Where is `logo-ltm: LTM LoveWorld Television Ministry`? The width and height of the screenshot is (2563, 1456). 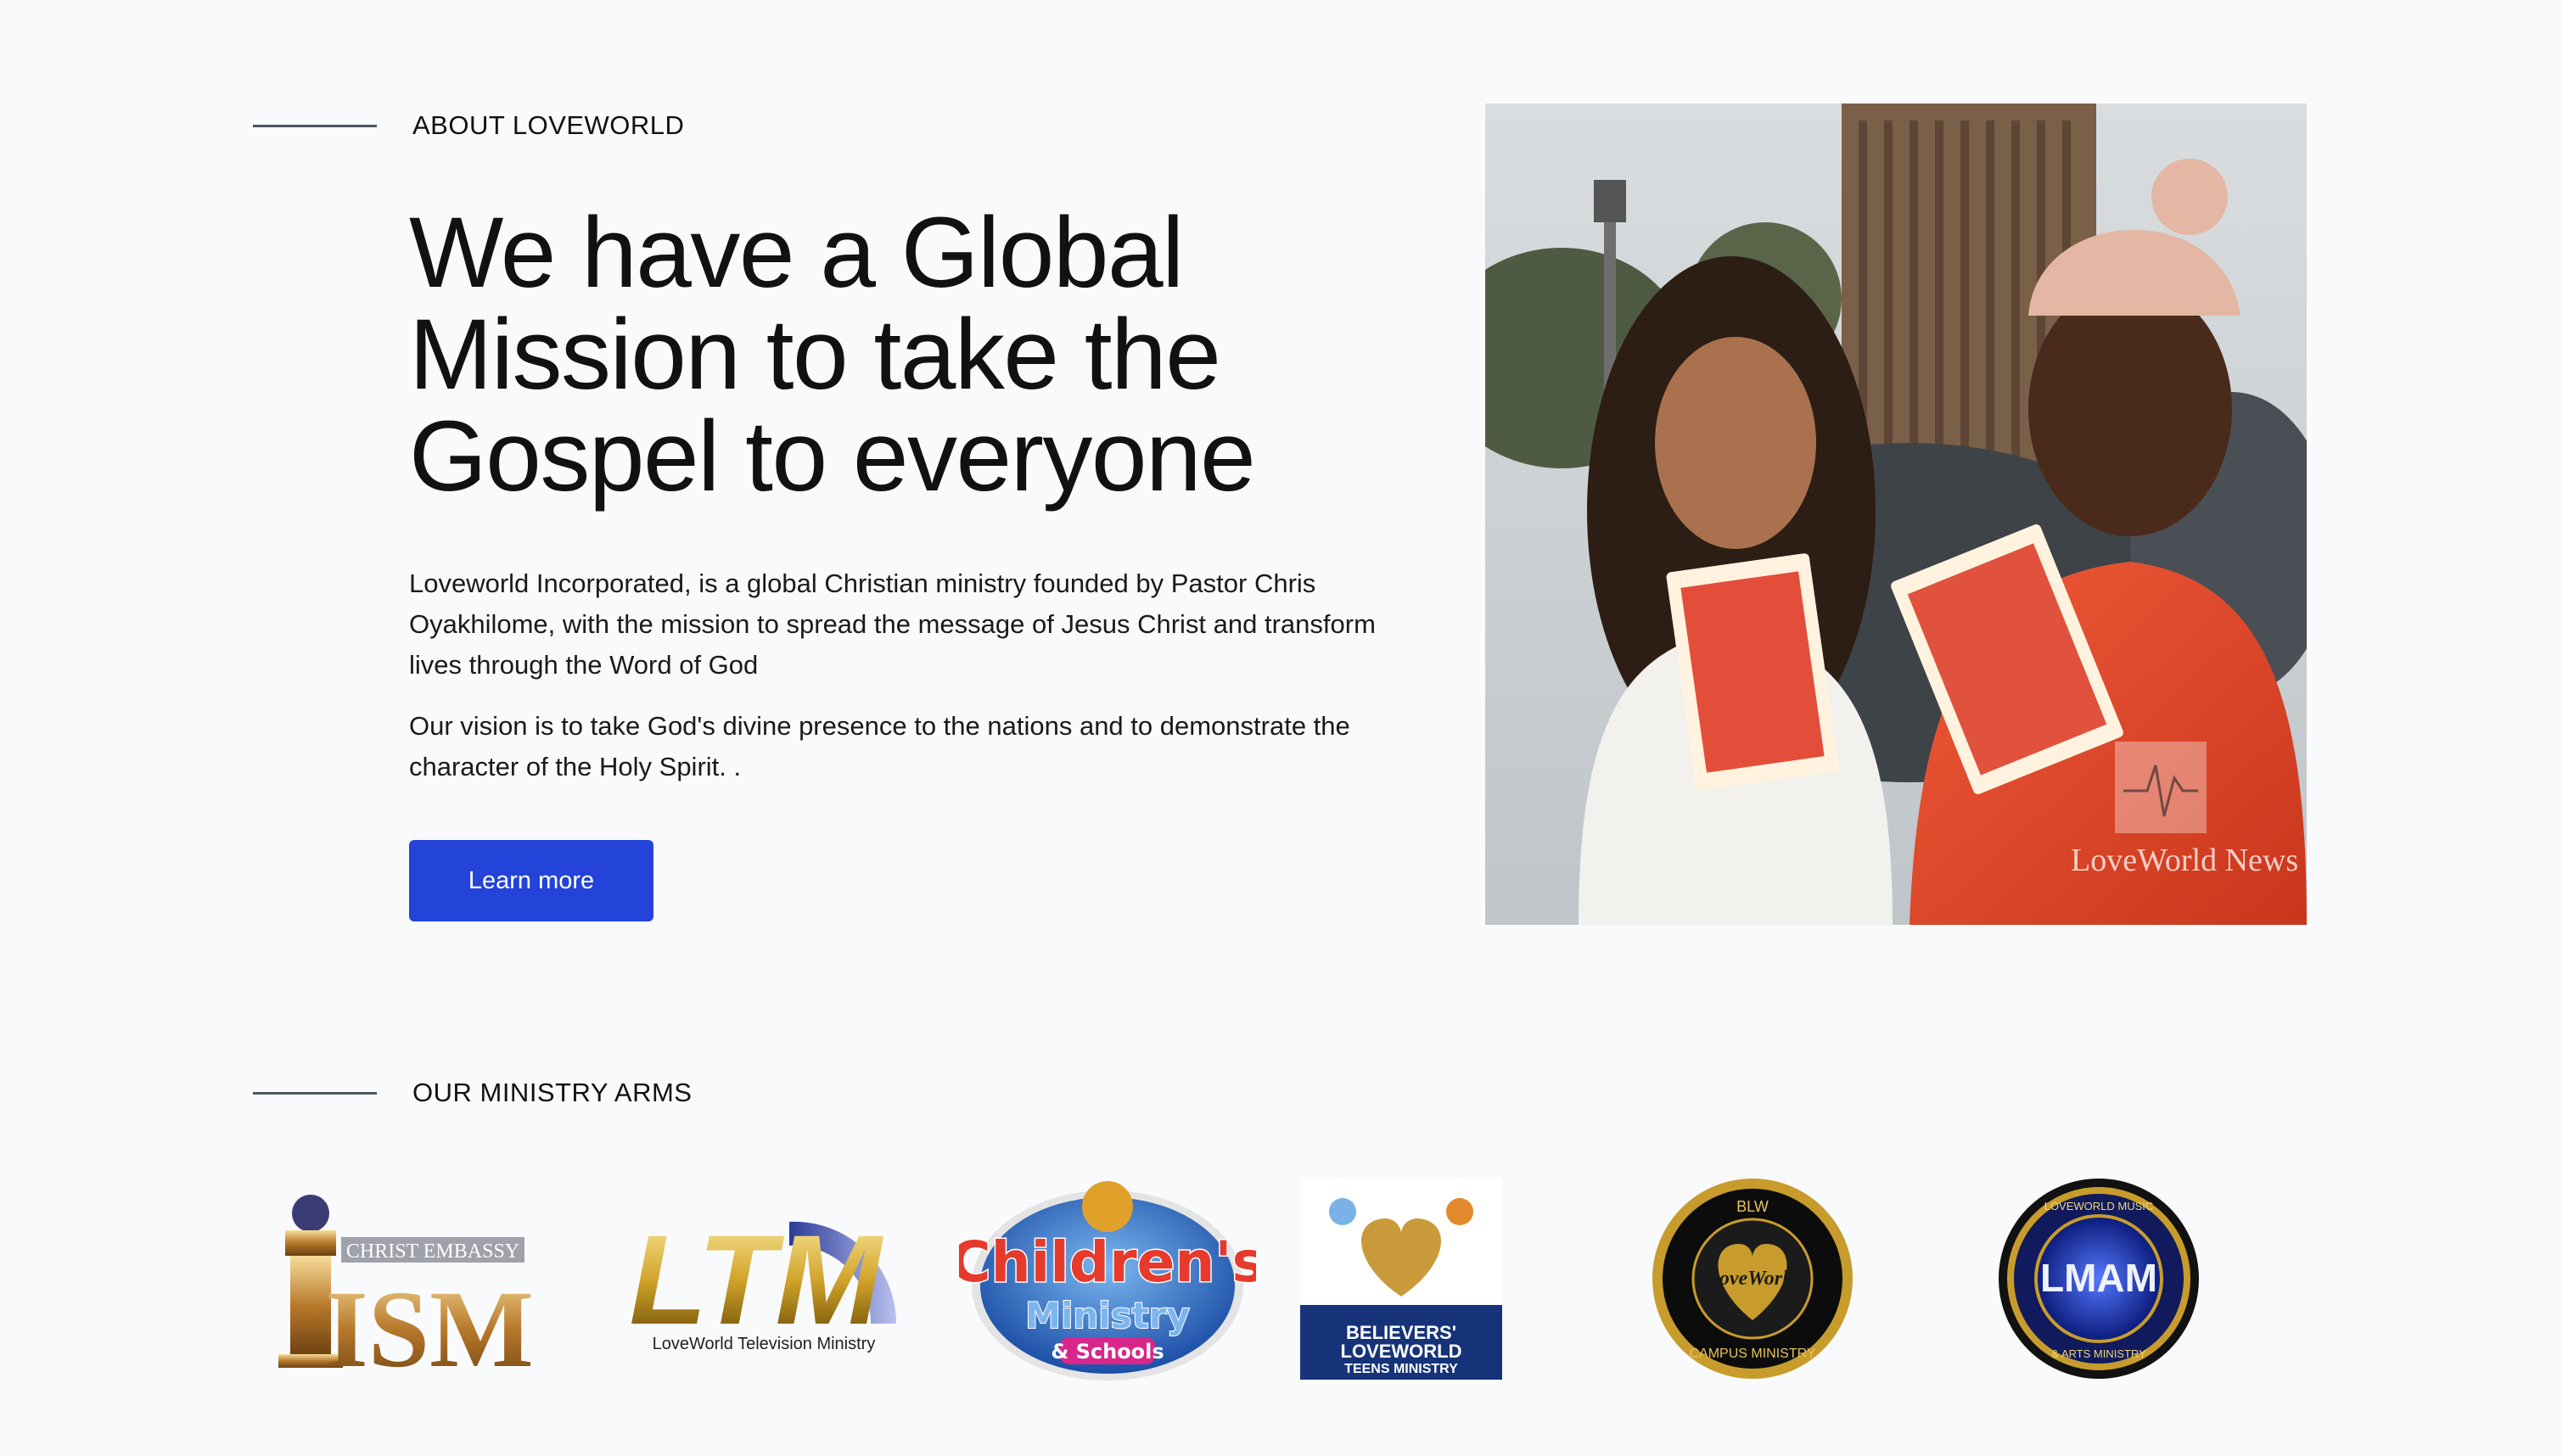
logo-ltm: LTM LoveWorld Television Ministry is located at coordinates (760, 1273).